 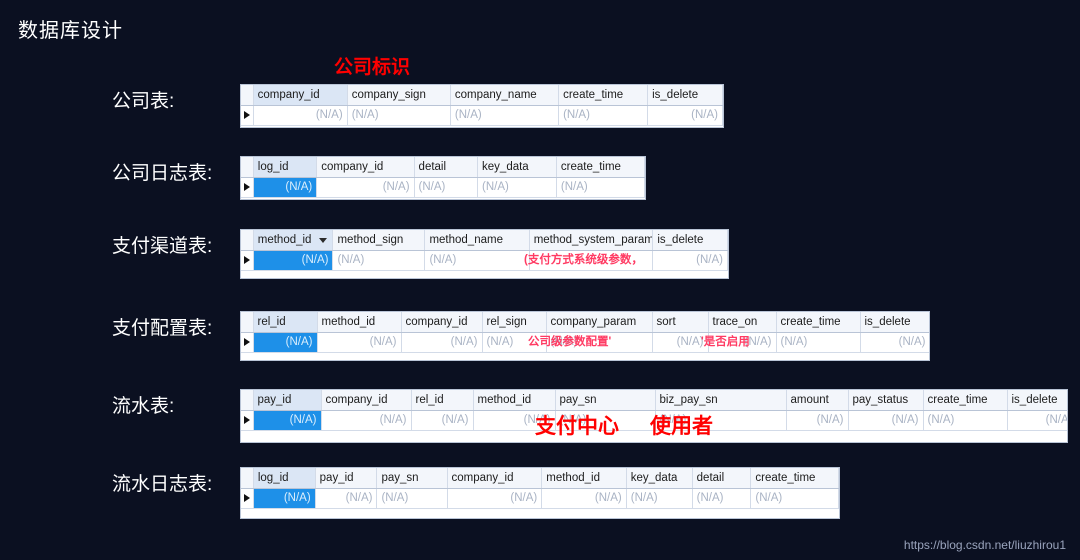 I want to click on cell-pay-status: (N/A), so click(x=886, y=420).